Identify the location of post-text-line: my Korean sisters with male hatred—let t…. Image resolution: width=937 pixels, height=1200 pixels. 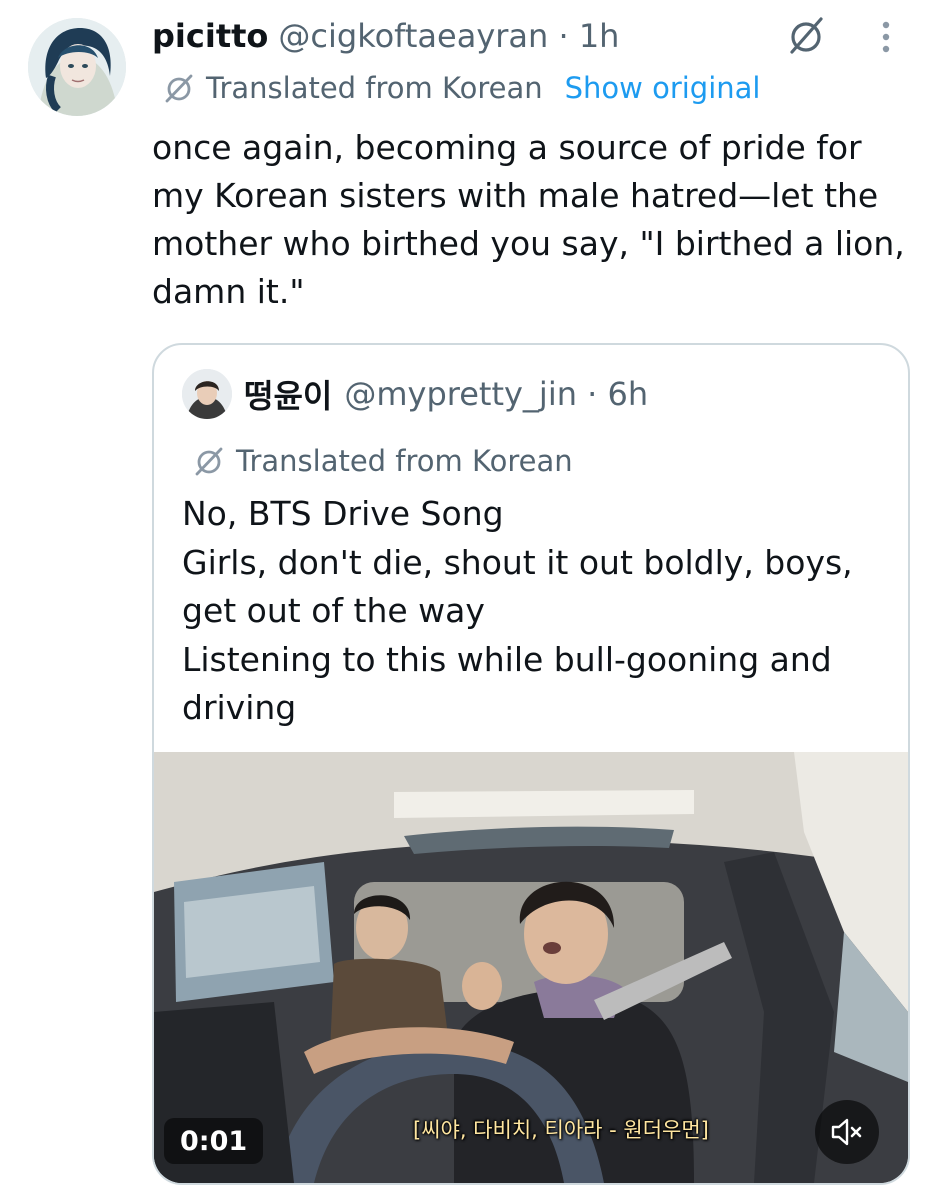
(515, 195).